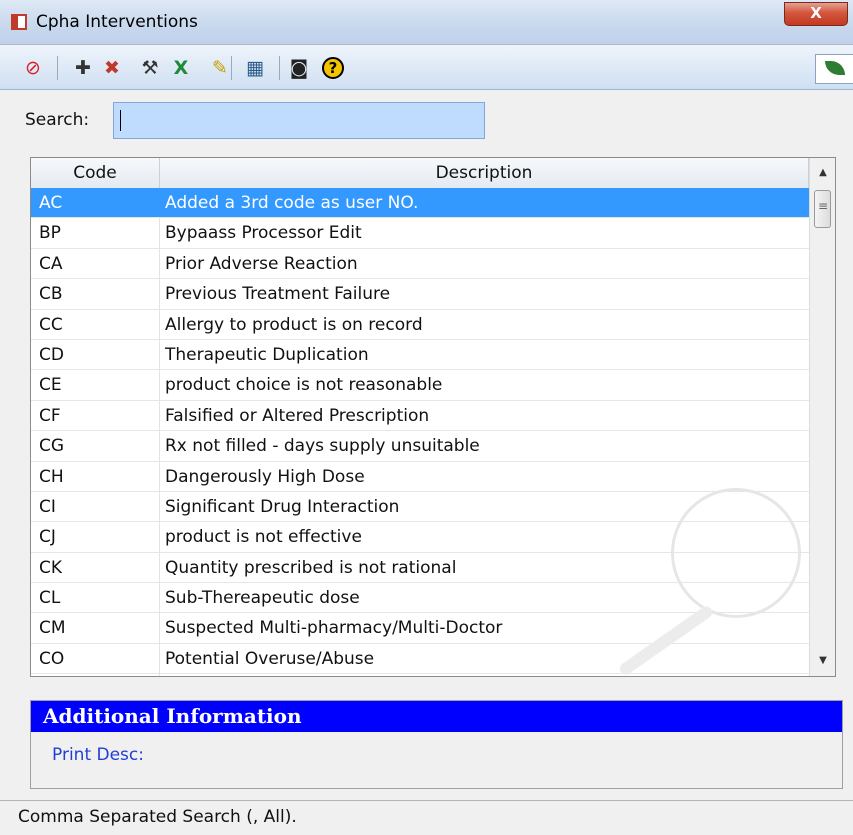 This screenshot has width=853, height=835. What do you see at coordinates (420, 598) in the screenshot?
I see `table-row: CL Sub-Thereapeutic dose` at bounding box center [420, 598].